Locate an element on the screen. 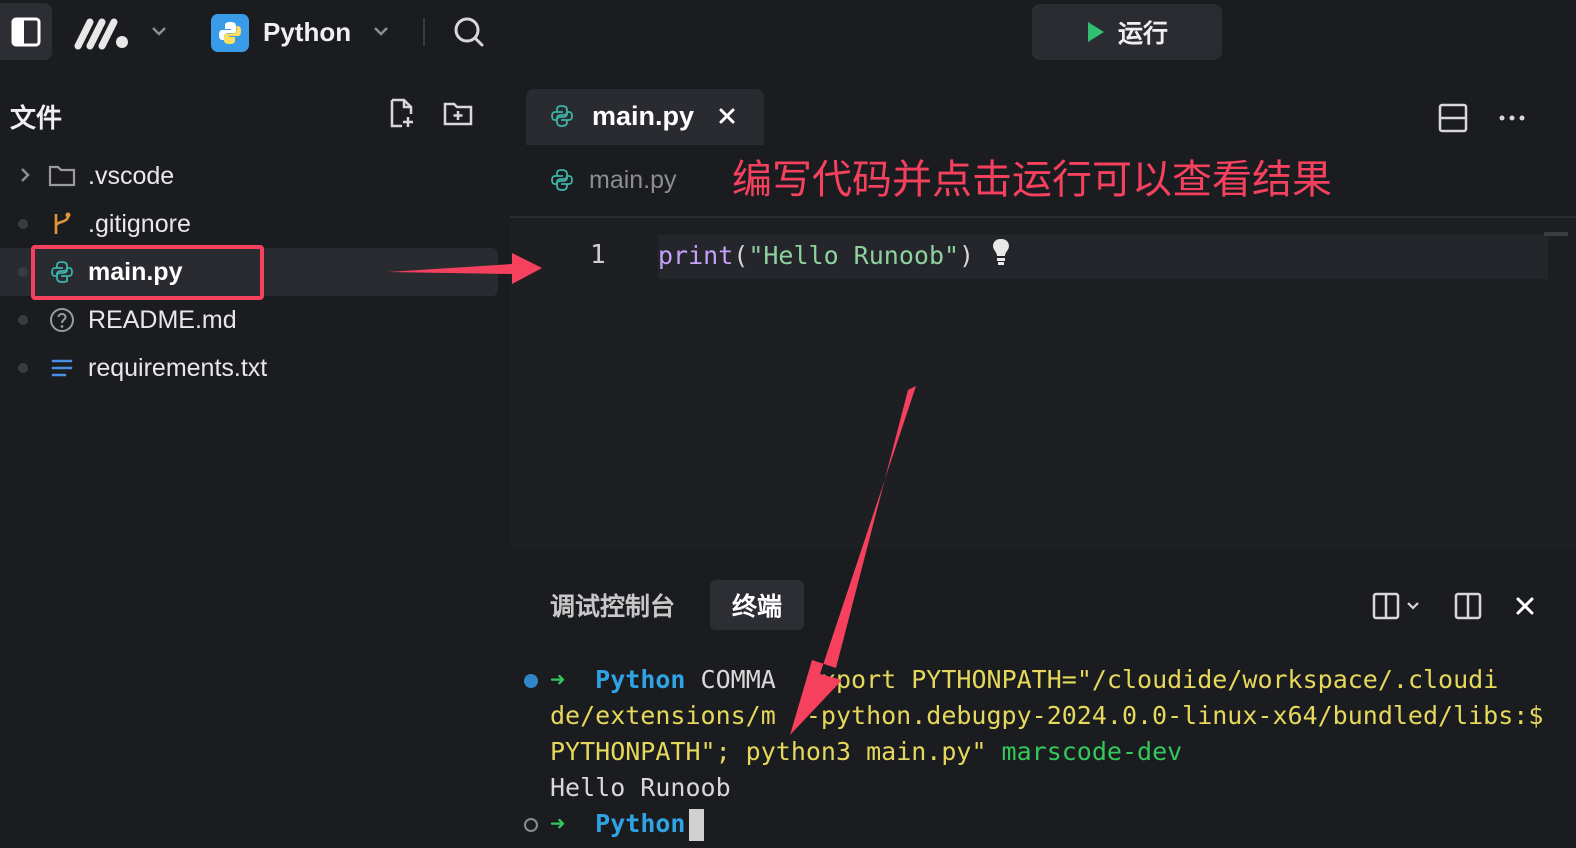 Image resolution: width=1576 pixels, height=848 pixels. tree-item-requirements: requirements.txt is located at coordinates (249, 368).